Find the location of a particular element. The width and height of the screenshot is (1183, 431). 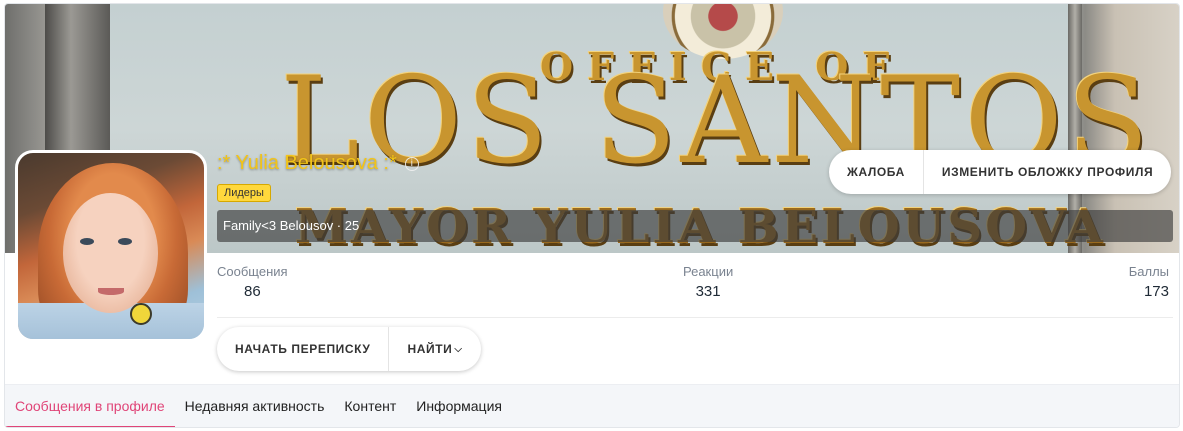

stat-messages: Сообщения 86 is located at coordinates (252, 282).